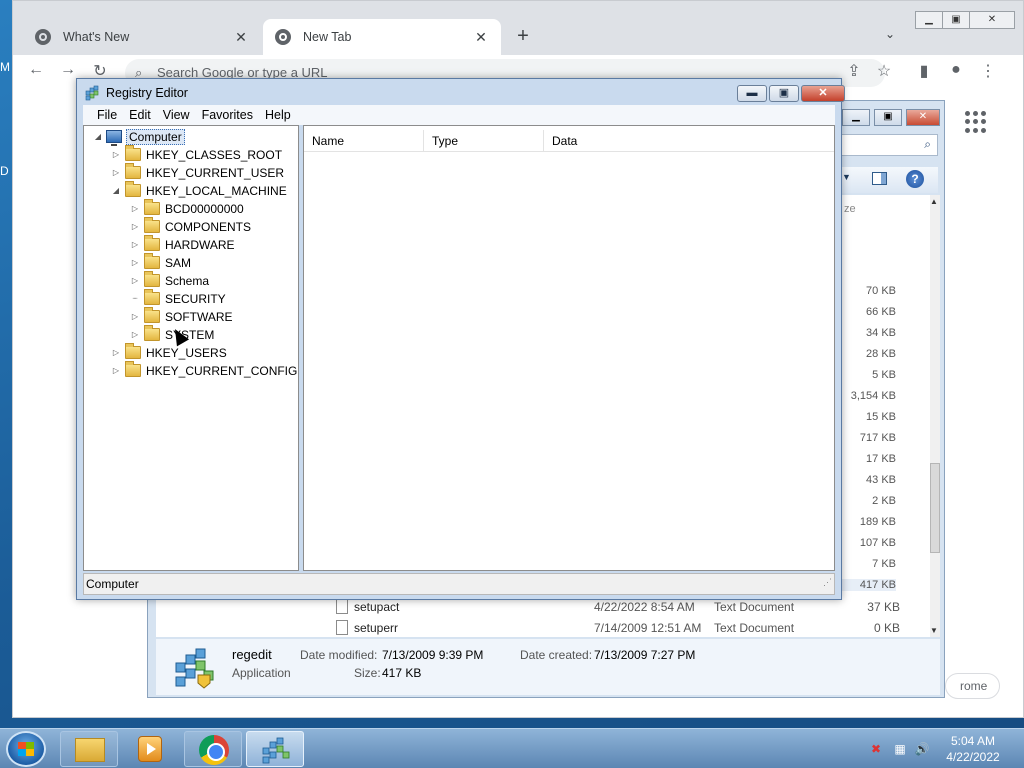 The width and height of the screenshot is (1024, 768). I want to click on text-file-icon, so click(342, 627).